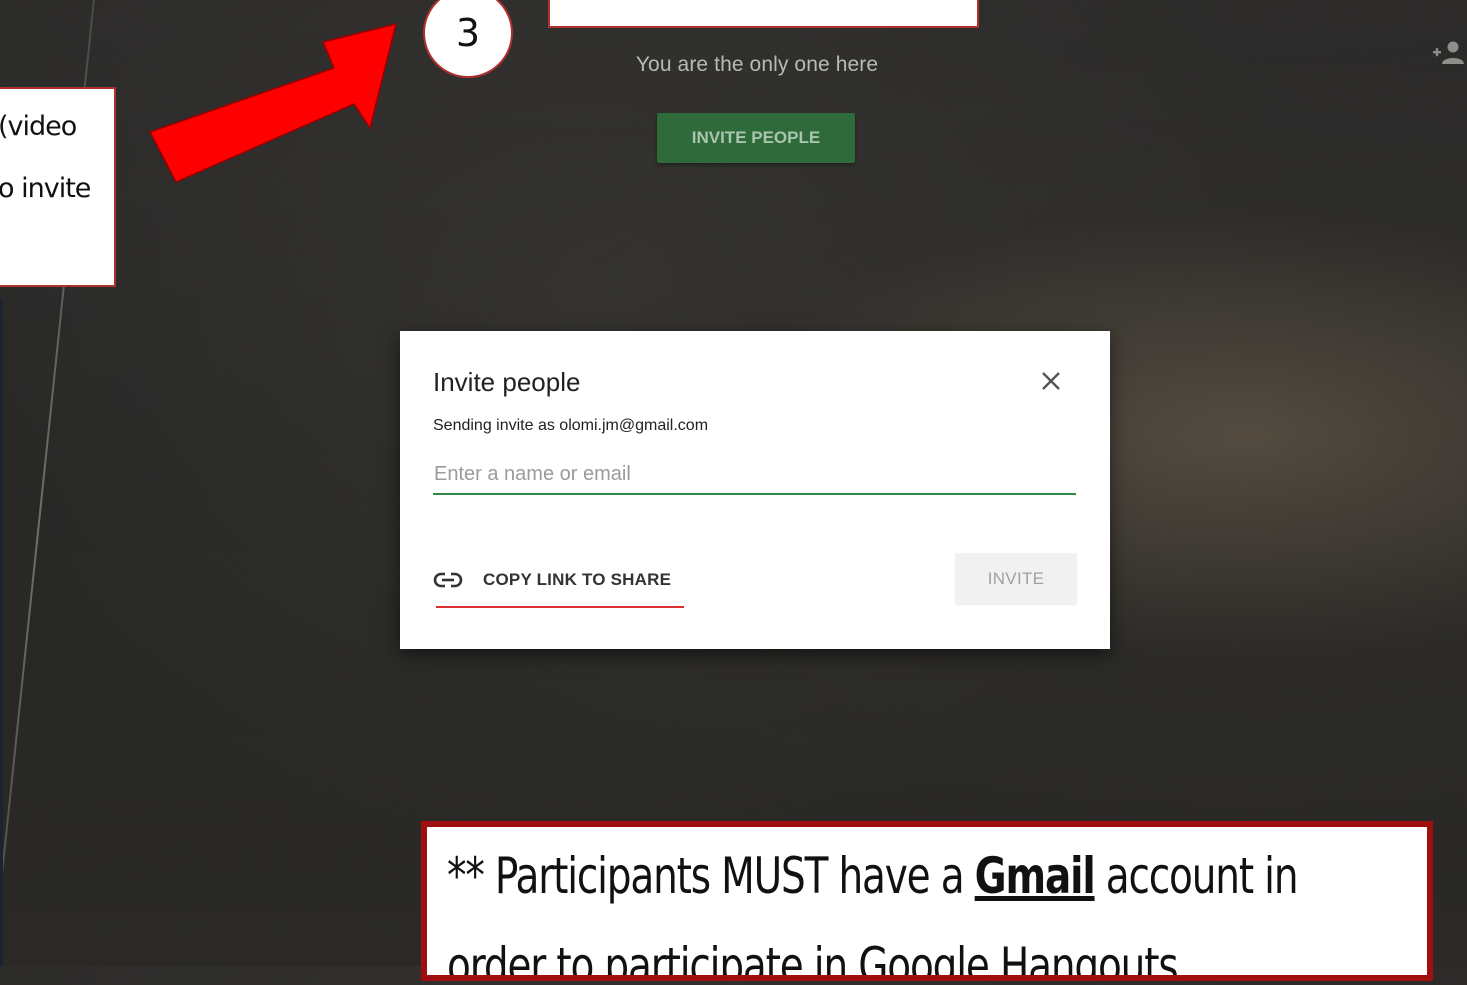 The width and height of the screenshot is (1467, 985). I want to click on left-note-line2: o invite, so click(45, 188).